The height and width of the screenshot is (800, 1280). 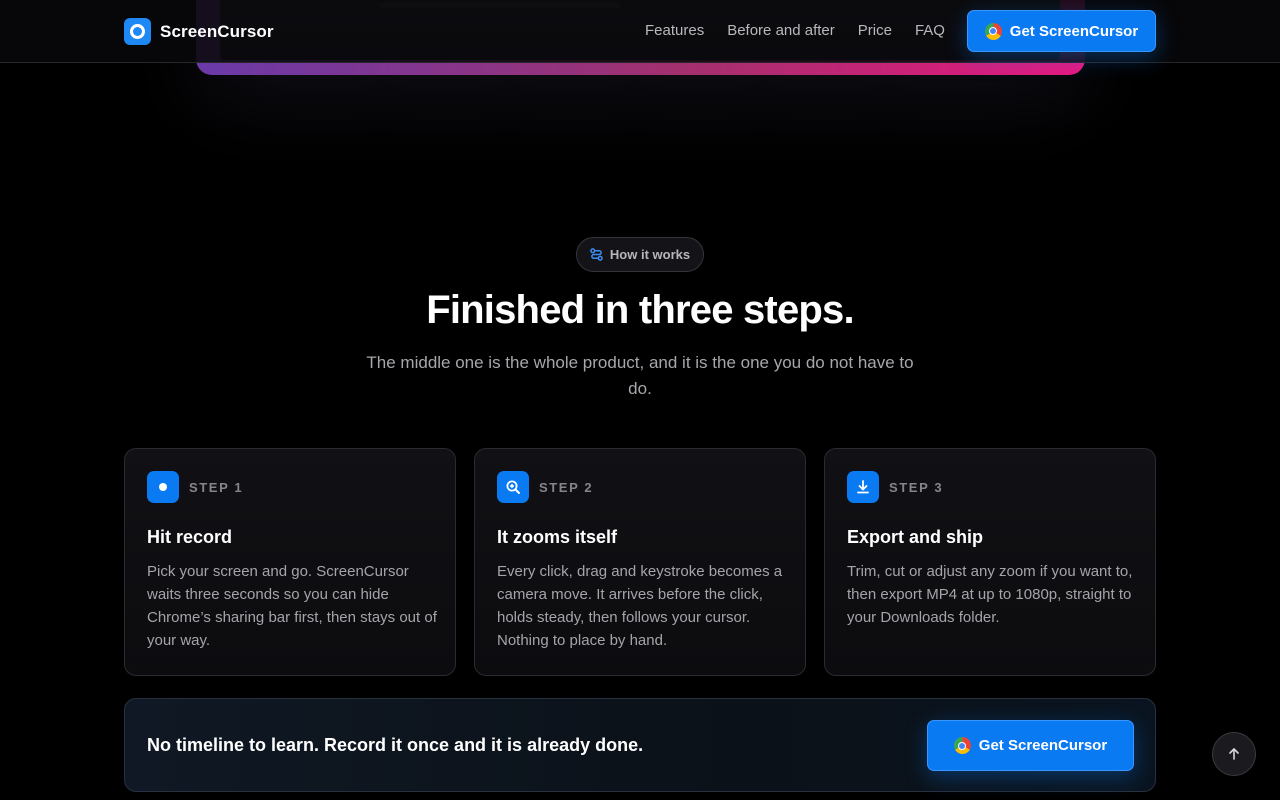 What do you see at coordinates (557, 537) in the screenshot?
I see `step-title: It zooms itself` at bounding box center [557, 537].